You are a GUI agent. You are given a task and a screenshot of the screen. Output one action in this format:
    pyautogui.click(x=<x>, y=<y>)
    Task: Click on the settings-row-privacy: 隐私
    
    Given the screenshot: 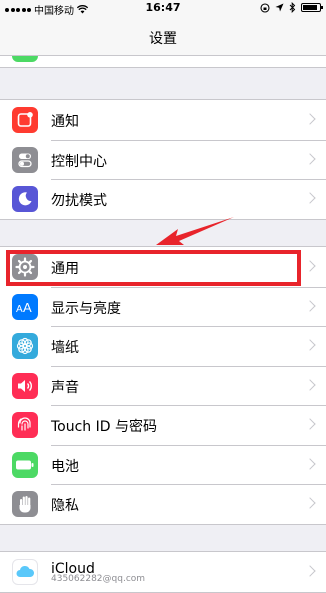 What is the action you would take?
    pyautogui.click(x=163, y=504)
    